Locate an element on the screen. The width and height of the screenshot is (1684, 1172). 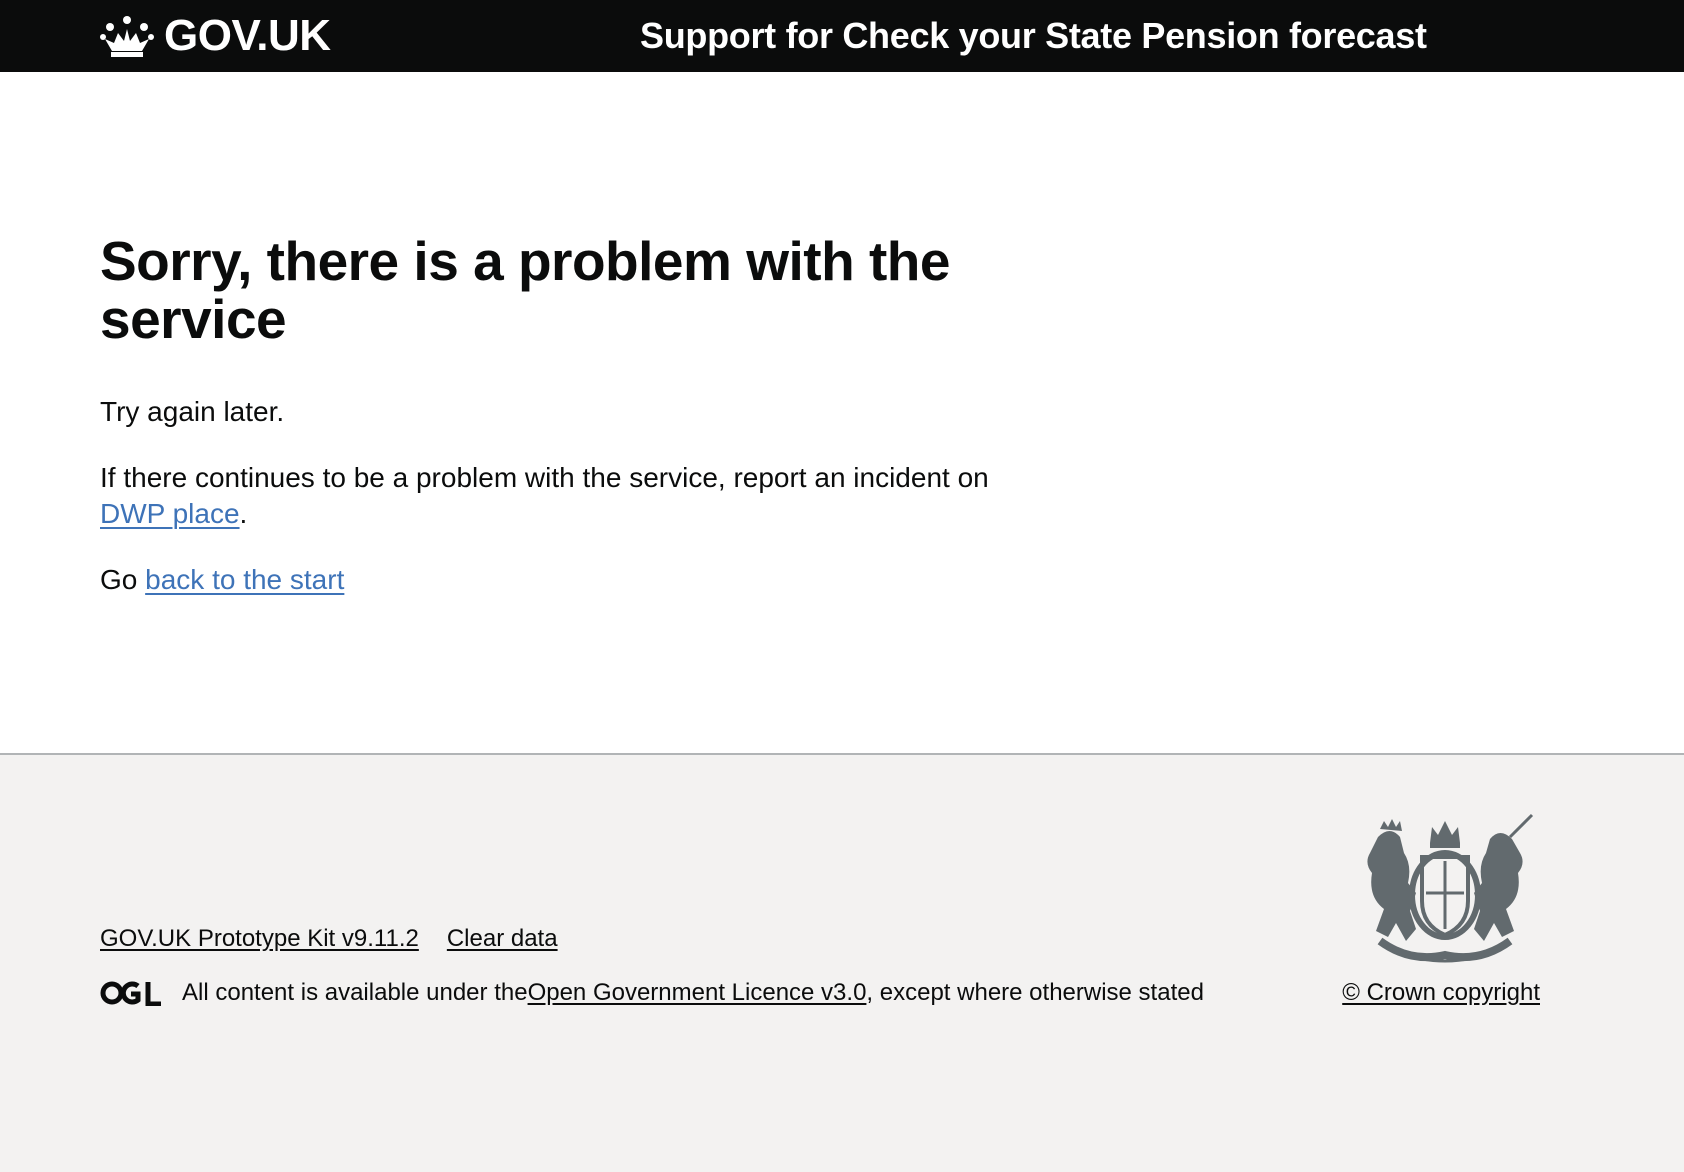
dwp-place-link: DWP place is located at coordinates (170, 513).